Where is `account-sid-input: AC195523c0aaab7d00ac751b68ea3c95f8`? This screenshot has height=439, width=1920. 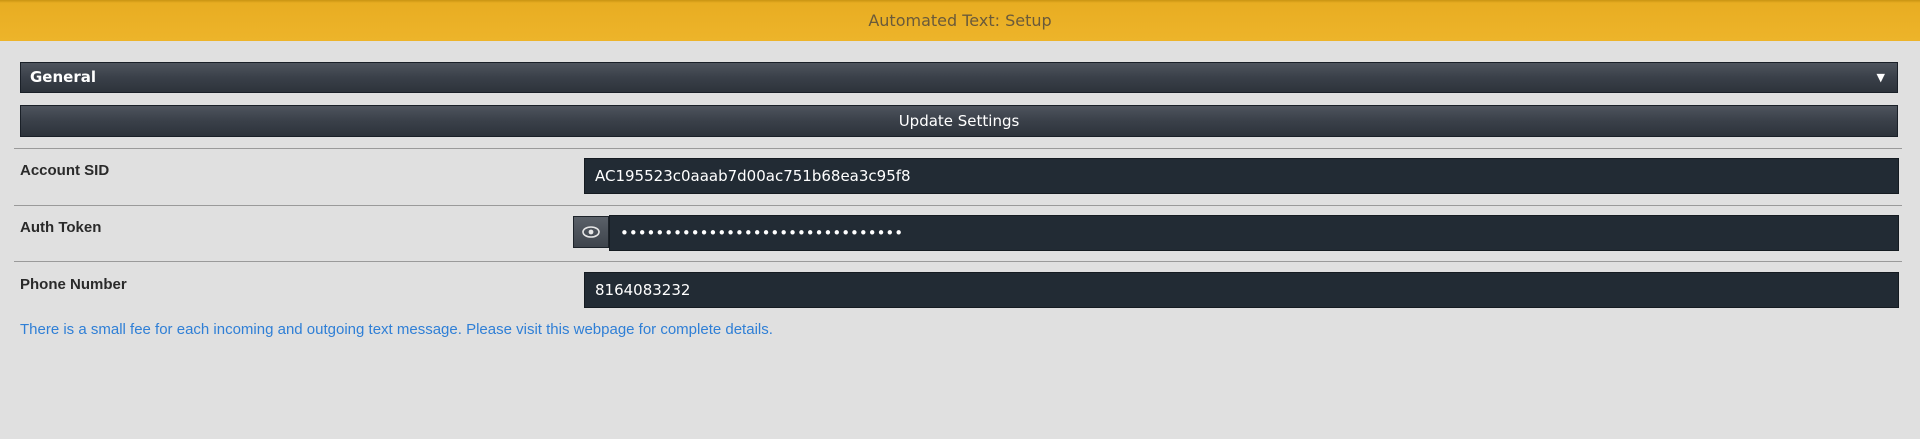
account-sid-input: AC195523c0aaab7d00ac751b68ea3c95f8 is located at coordinates (1241, 176).